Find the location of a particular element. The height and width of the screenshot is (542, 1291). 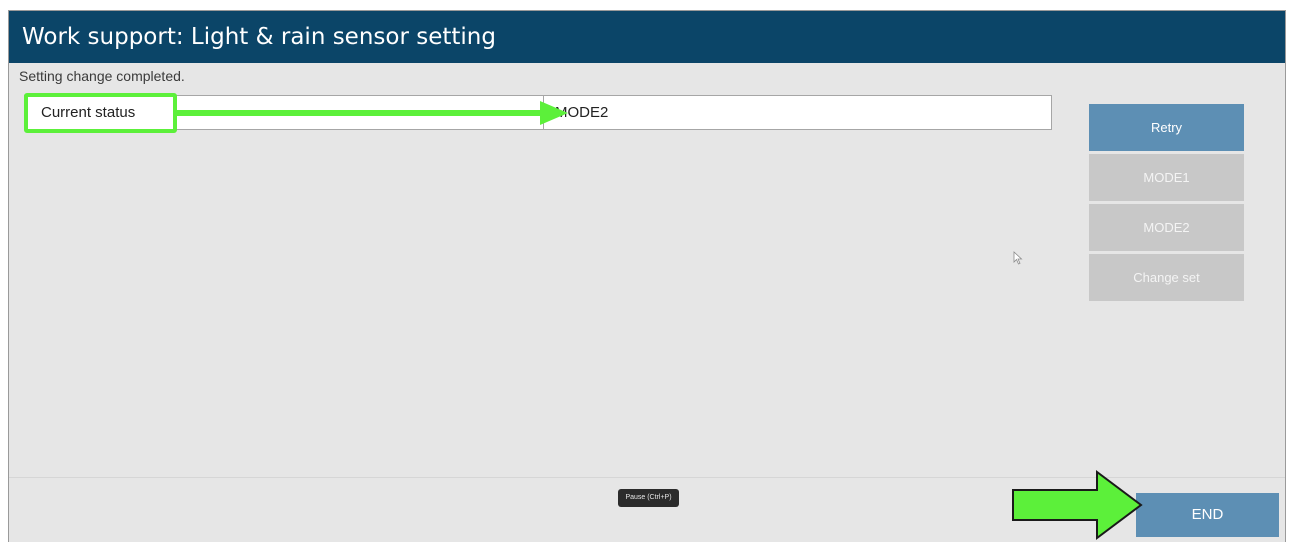

status-message: Setting change completed. is located at coordinates (102, 76).